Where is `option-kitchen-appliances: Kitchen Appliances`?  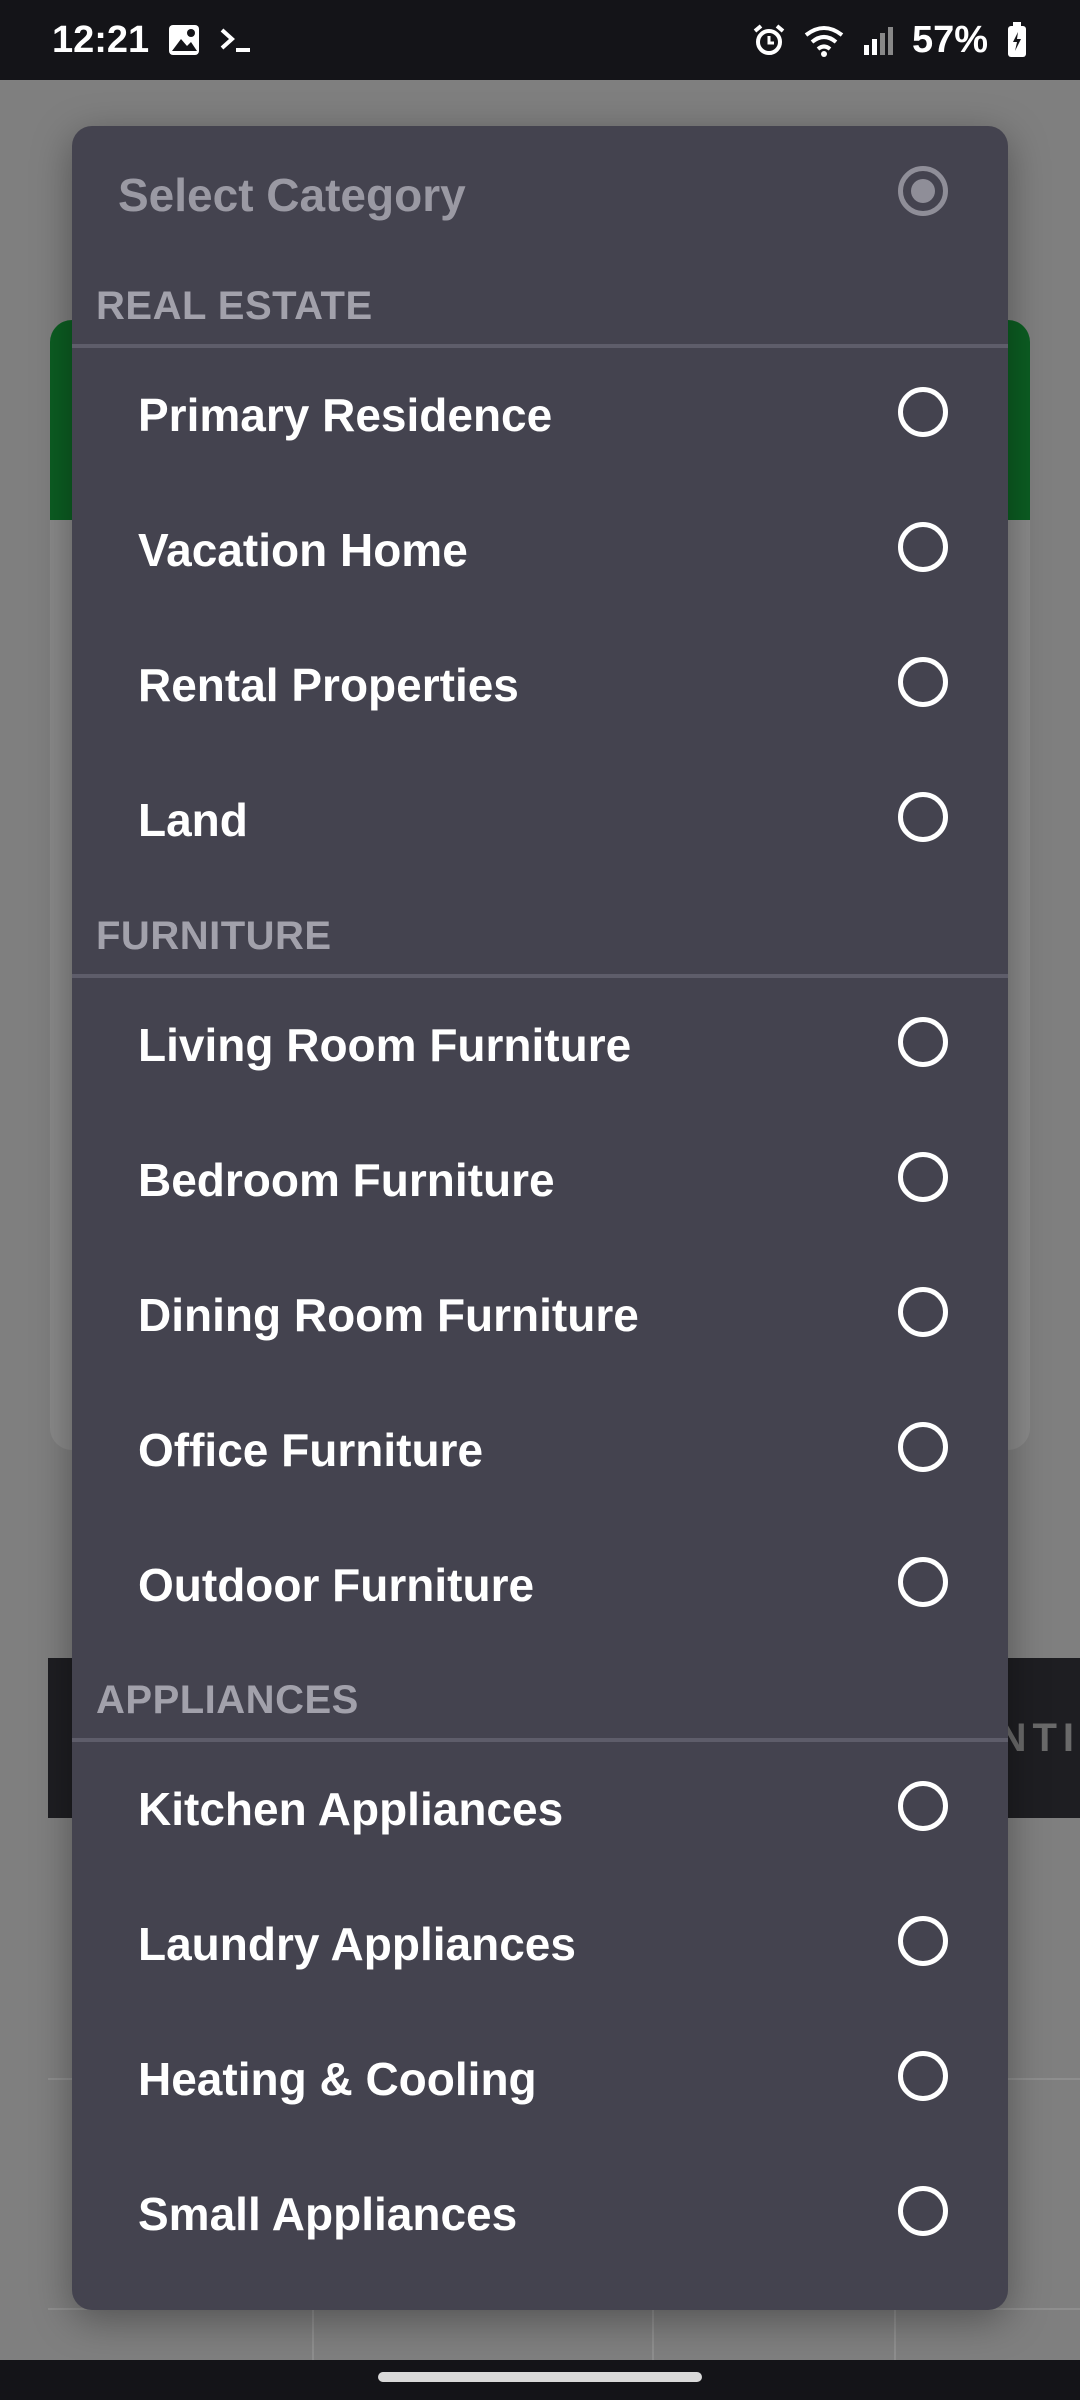 option-kitchen-appliances: Kitchen Appliances is located at coordinates (540, 1809).